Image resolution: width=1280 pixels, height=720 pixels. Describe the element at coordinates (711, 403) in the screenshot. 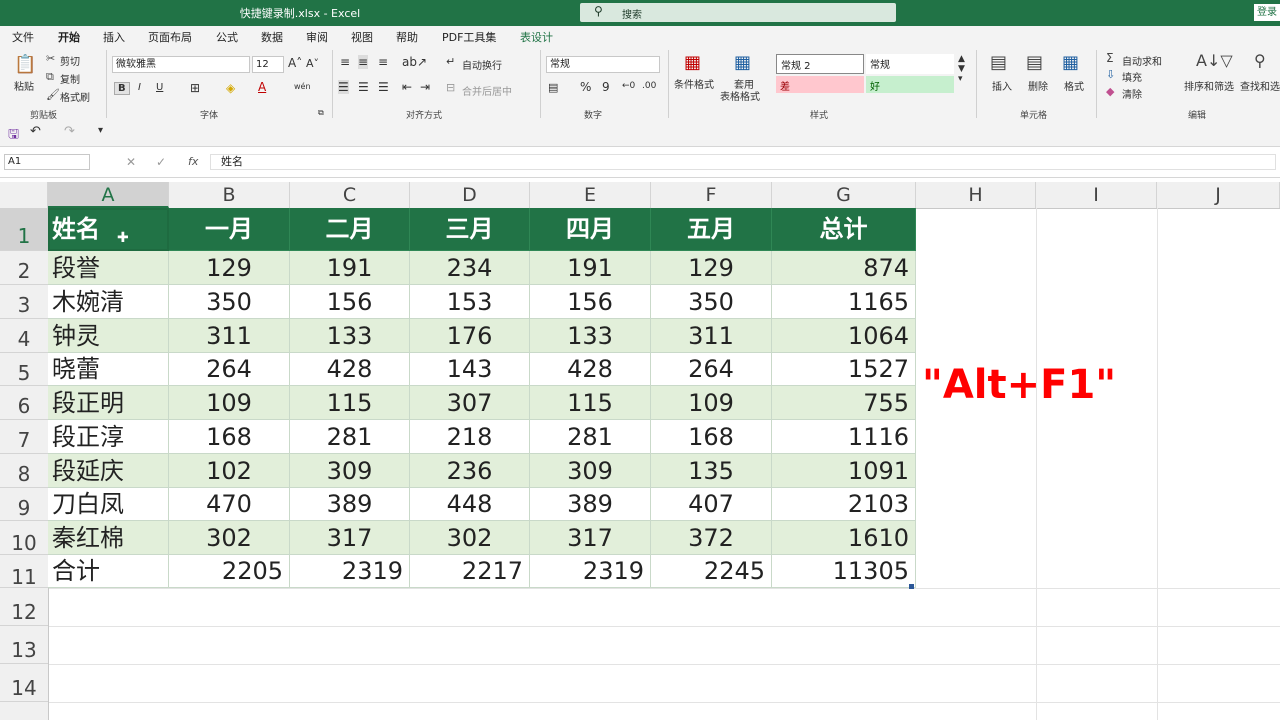

I see `row-6-may-cell: 109` at that location.